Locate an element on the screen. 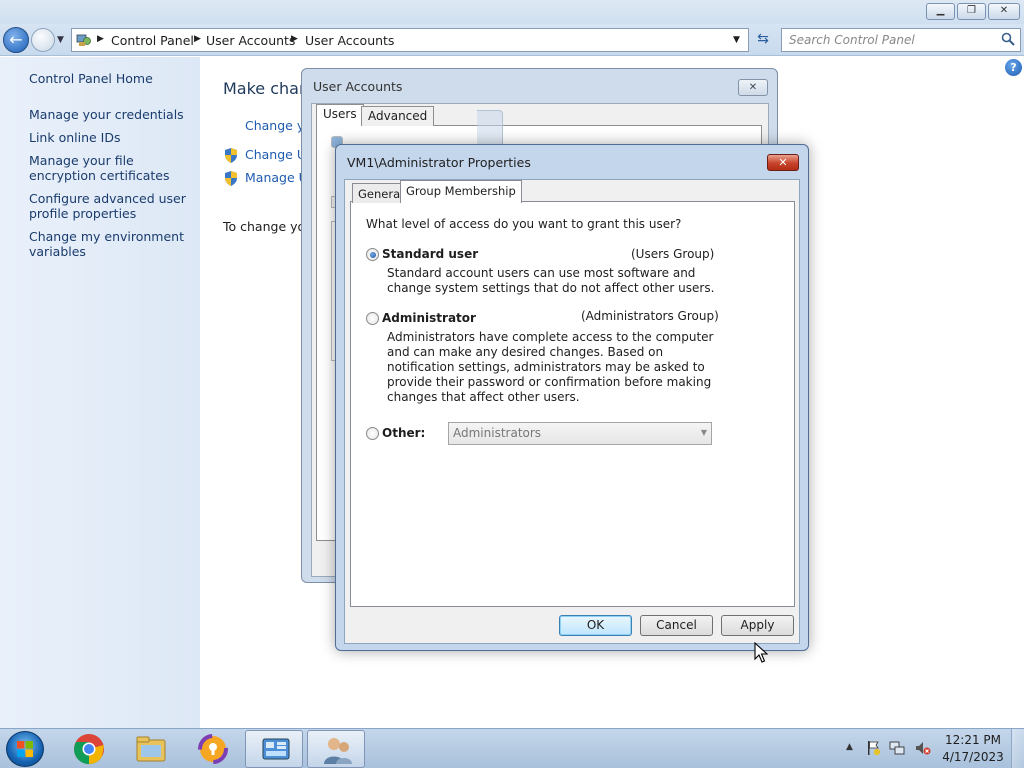  standard-user-label: Standard user is located at coordinates (430, 254).